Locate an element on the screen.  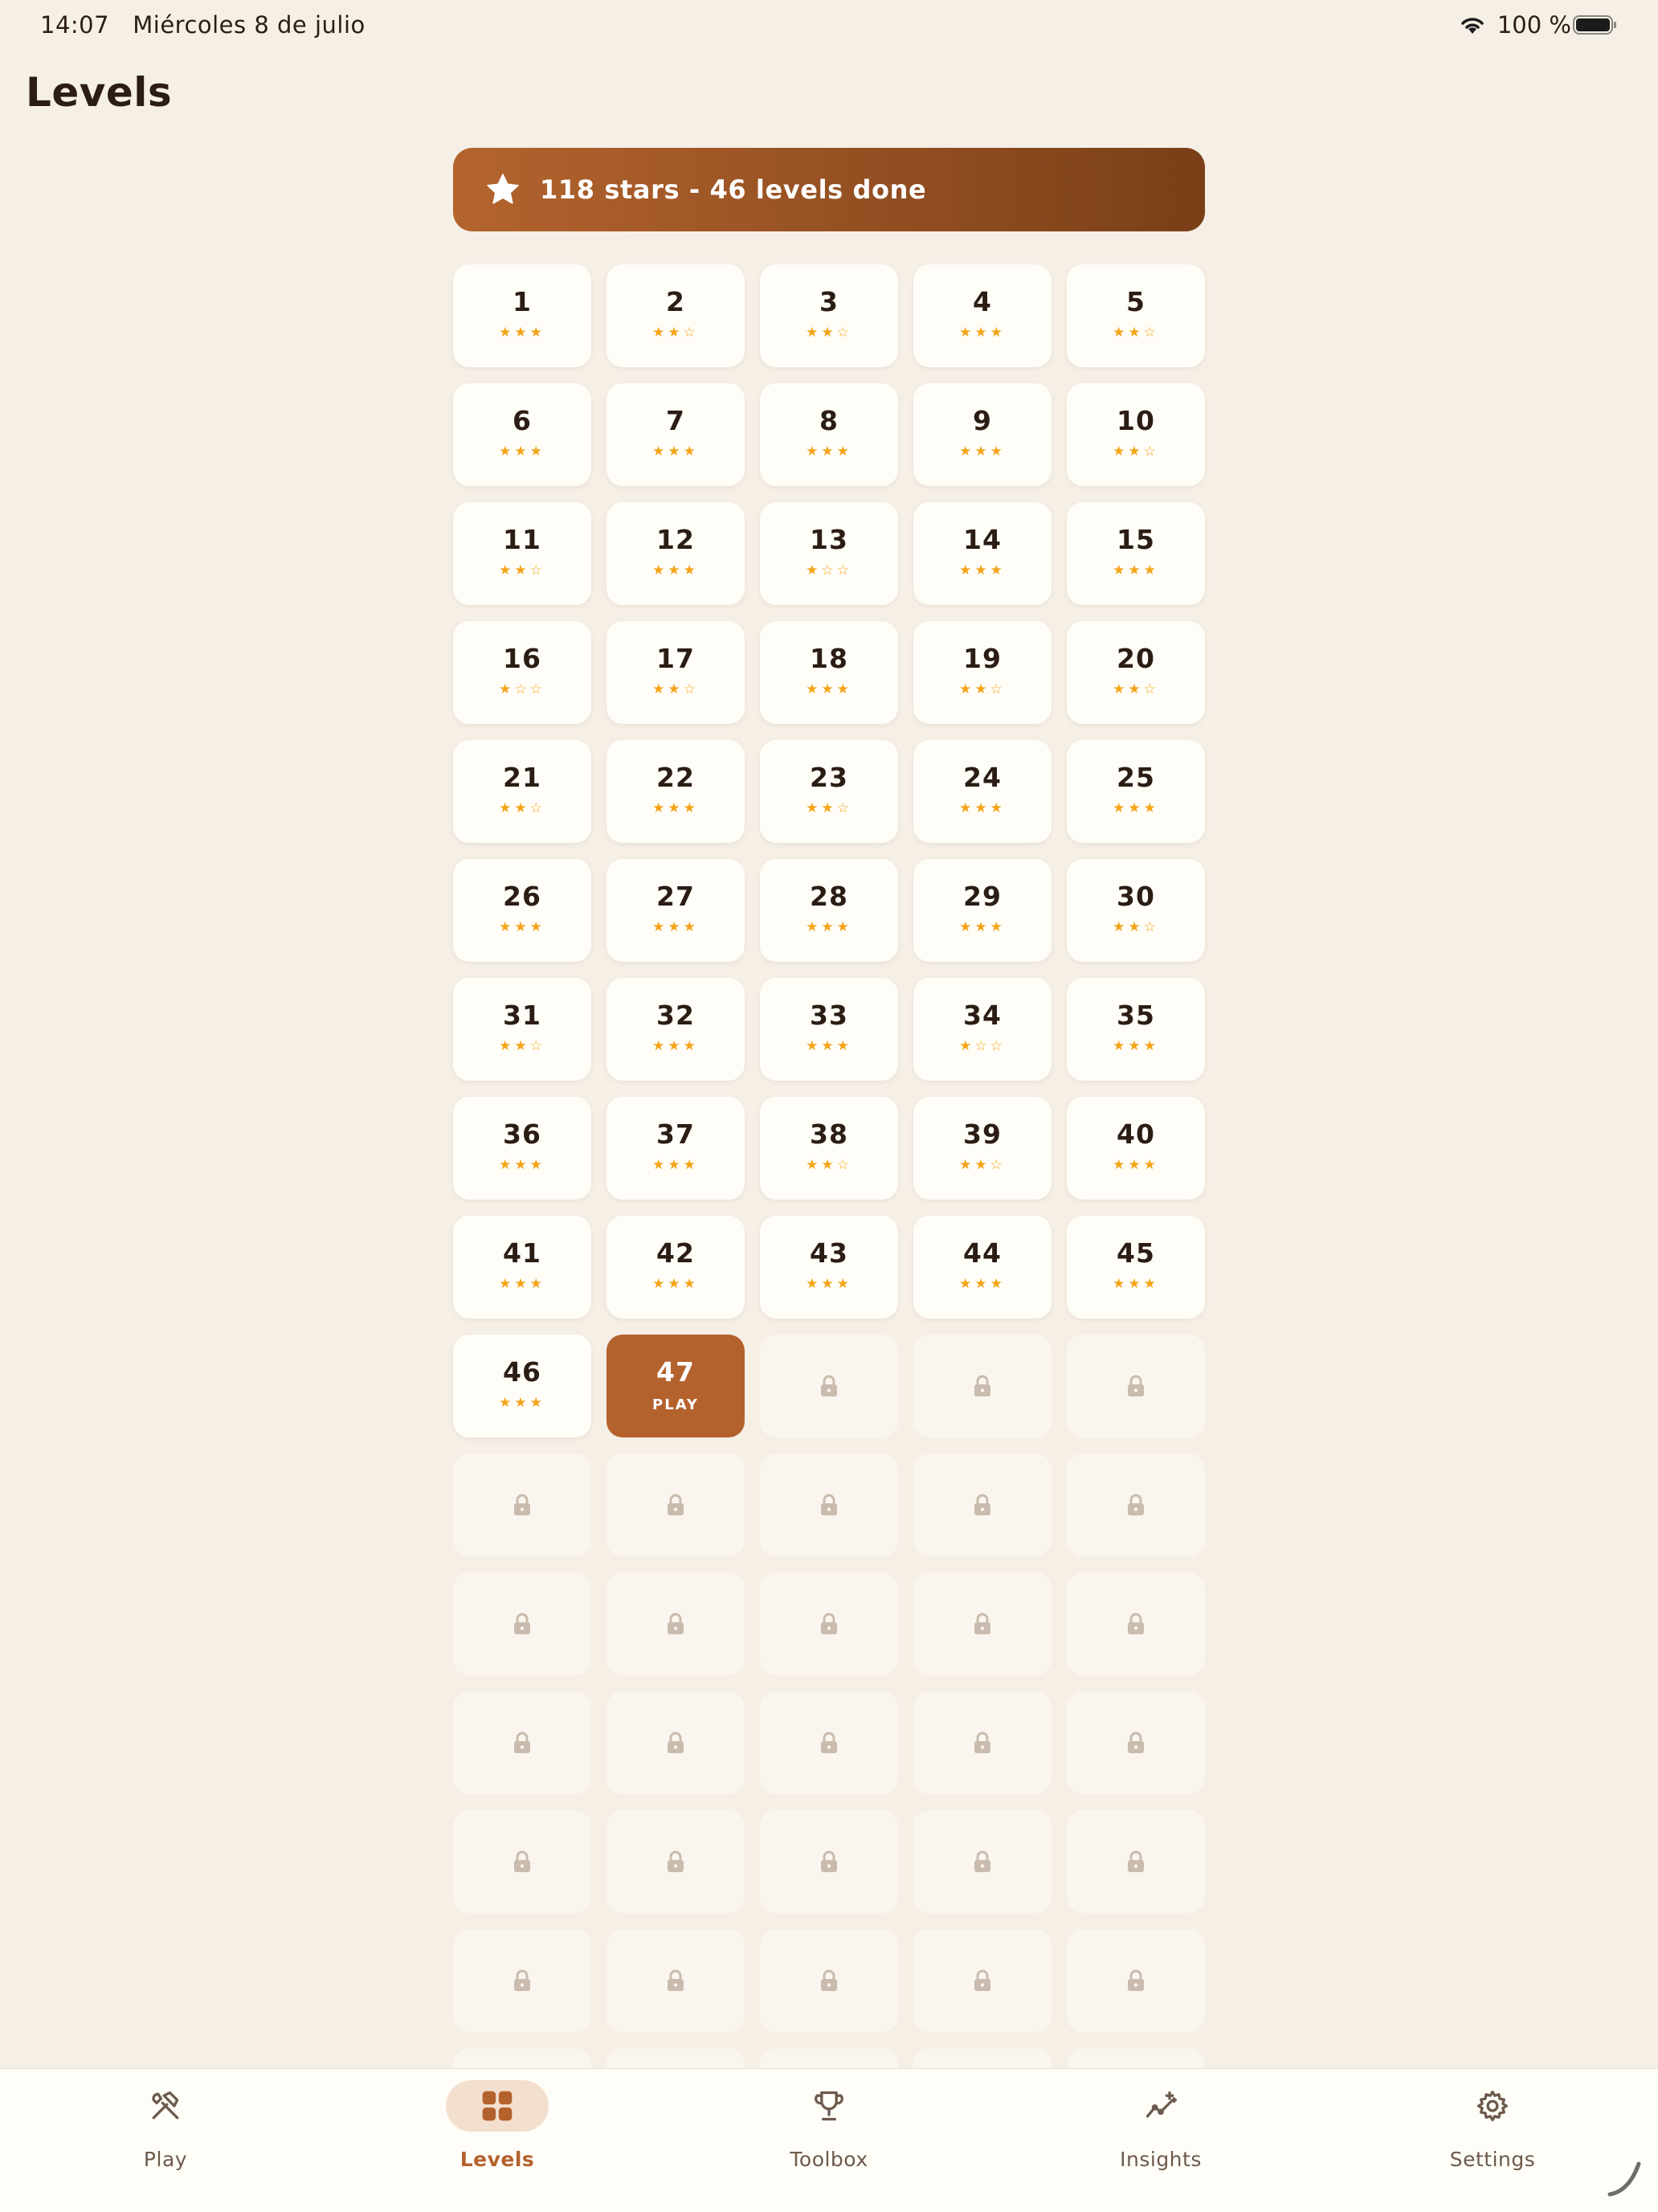
level-tile-29: 29 ★★★ is located at coordinates (982, 911).